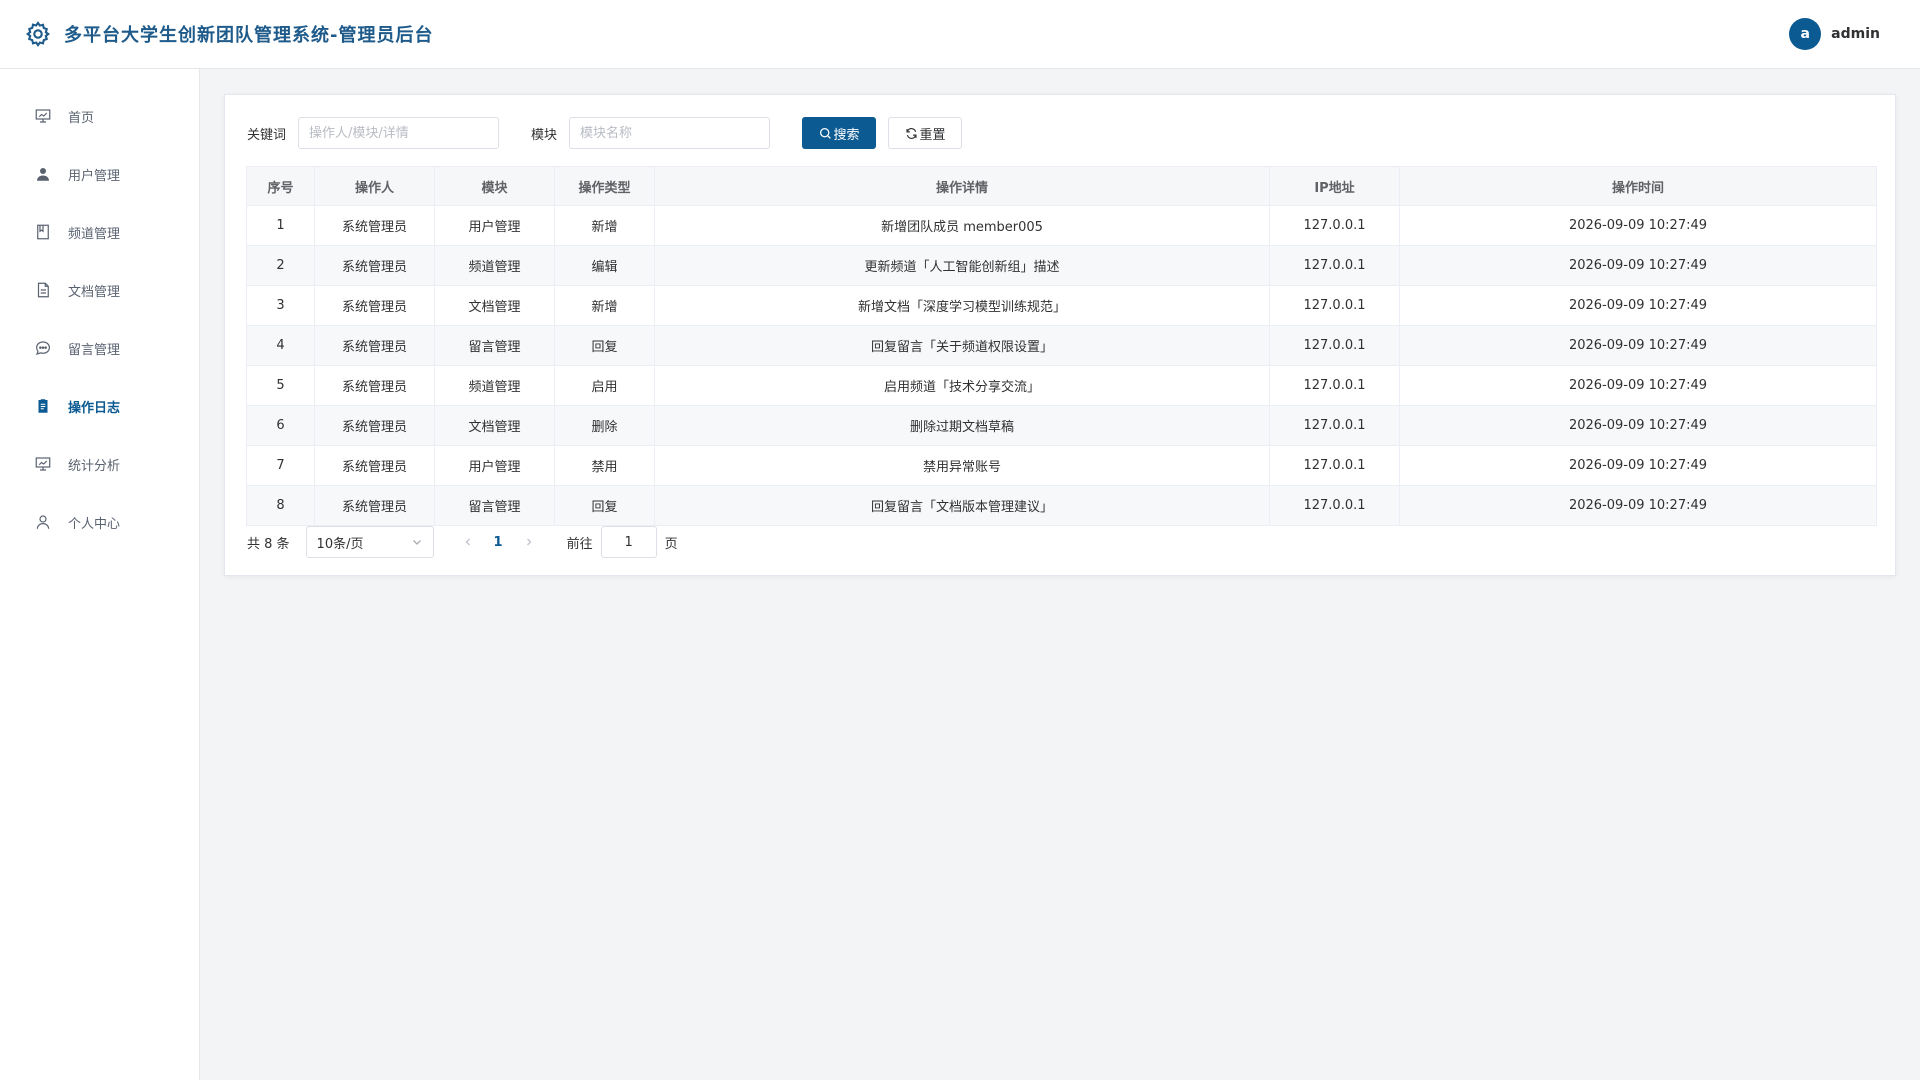 The width and height of the screenshot is (1920, 1080). Describe the element at coordinates (94, 466) in the screenshot. I see `sidebar-item-label: 统计分析` at that location.